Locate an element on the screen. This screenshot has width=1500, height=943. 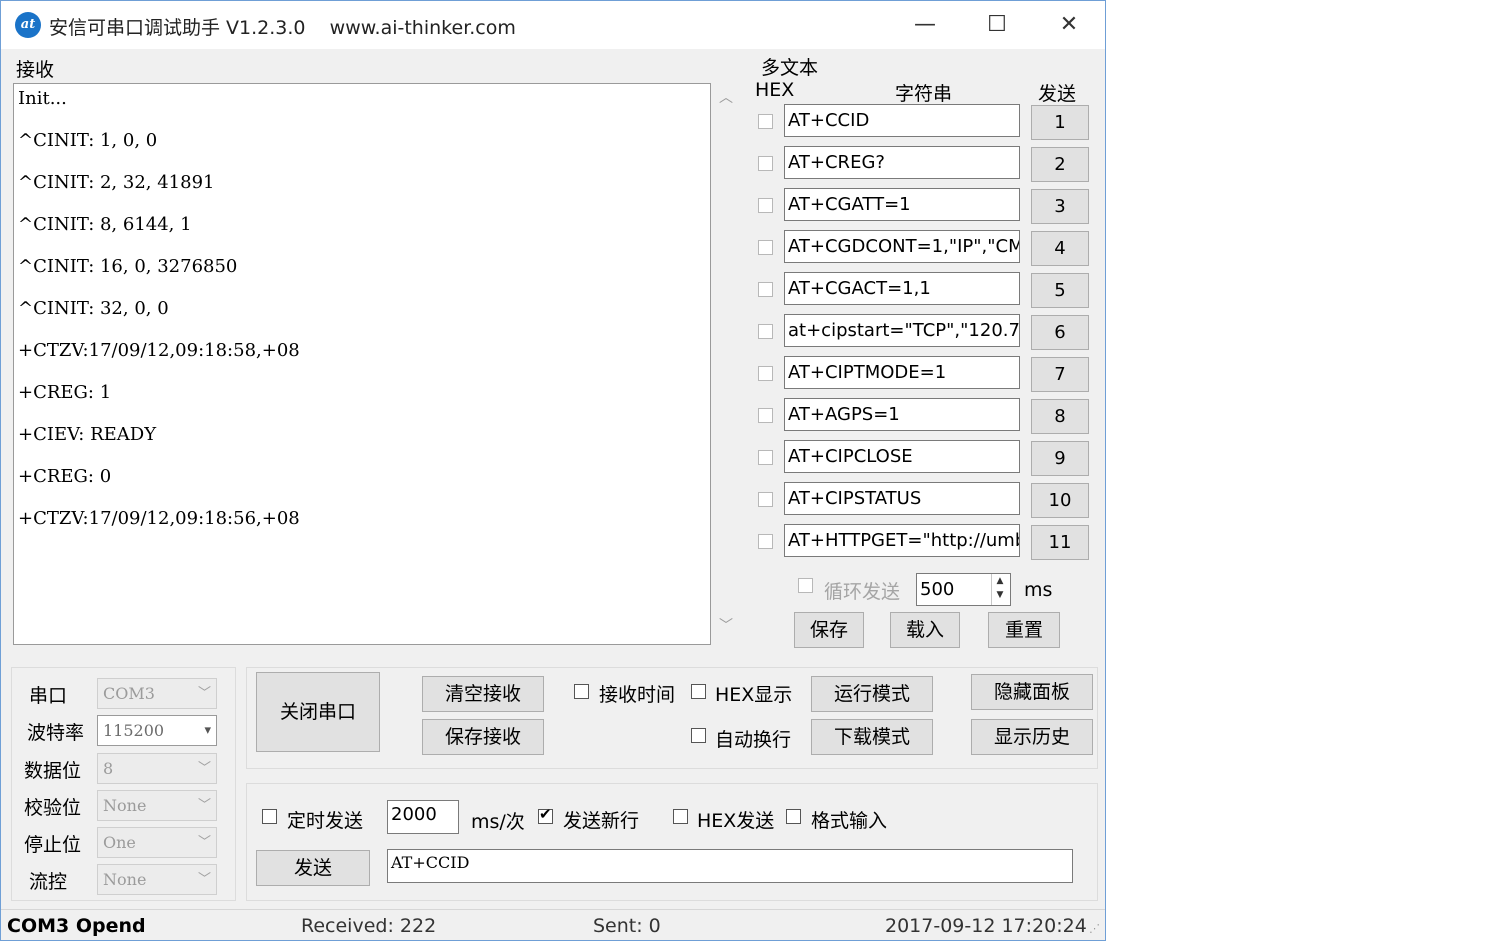
multitext-send-button: 2 is located at coordinates (1060, 164).